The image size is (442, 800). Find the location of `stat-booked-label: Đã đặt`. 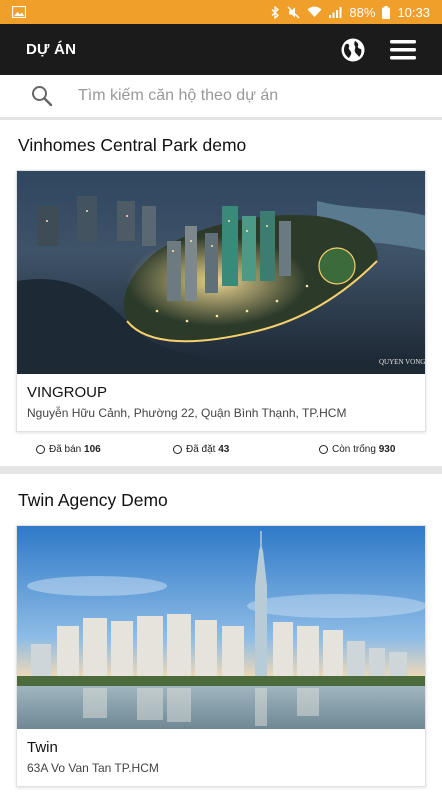

stat-booked-label: Đã đặt is located at coordinates (201, 449).